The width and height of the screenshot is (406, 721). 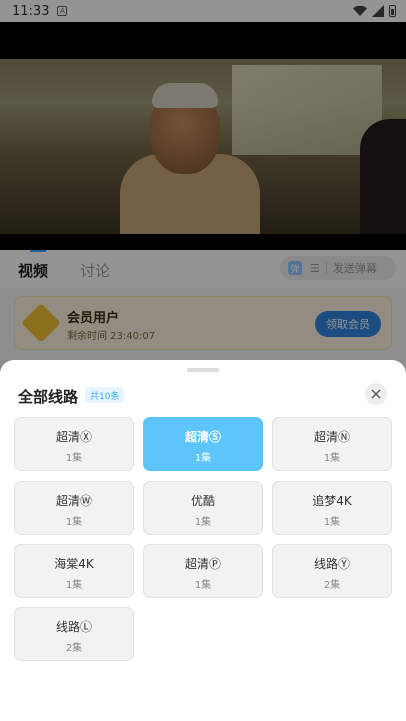 I want to click on line-name: 优酷, so click(x=202, y=501).